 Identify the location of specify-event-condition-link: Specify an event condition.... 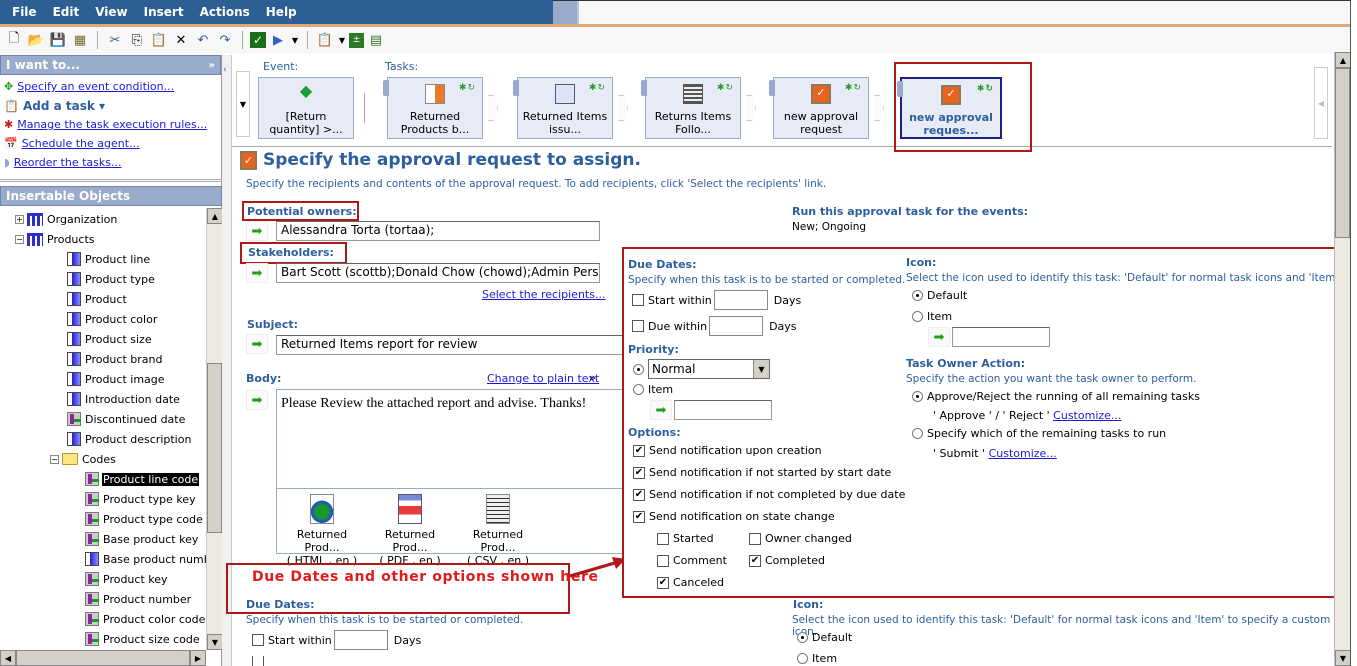
(95, 86).